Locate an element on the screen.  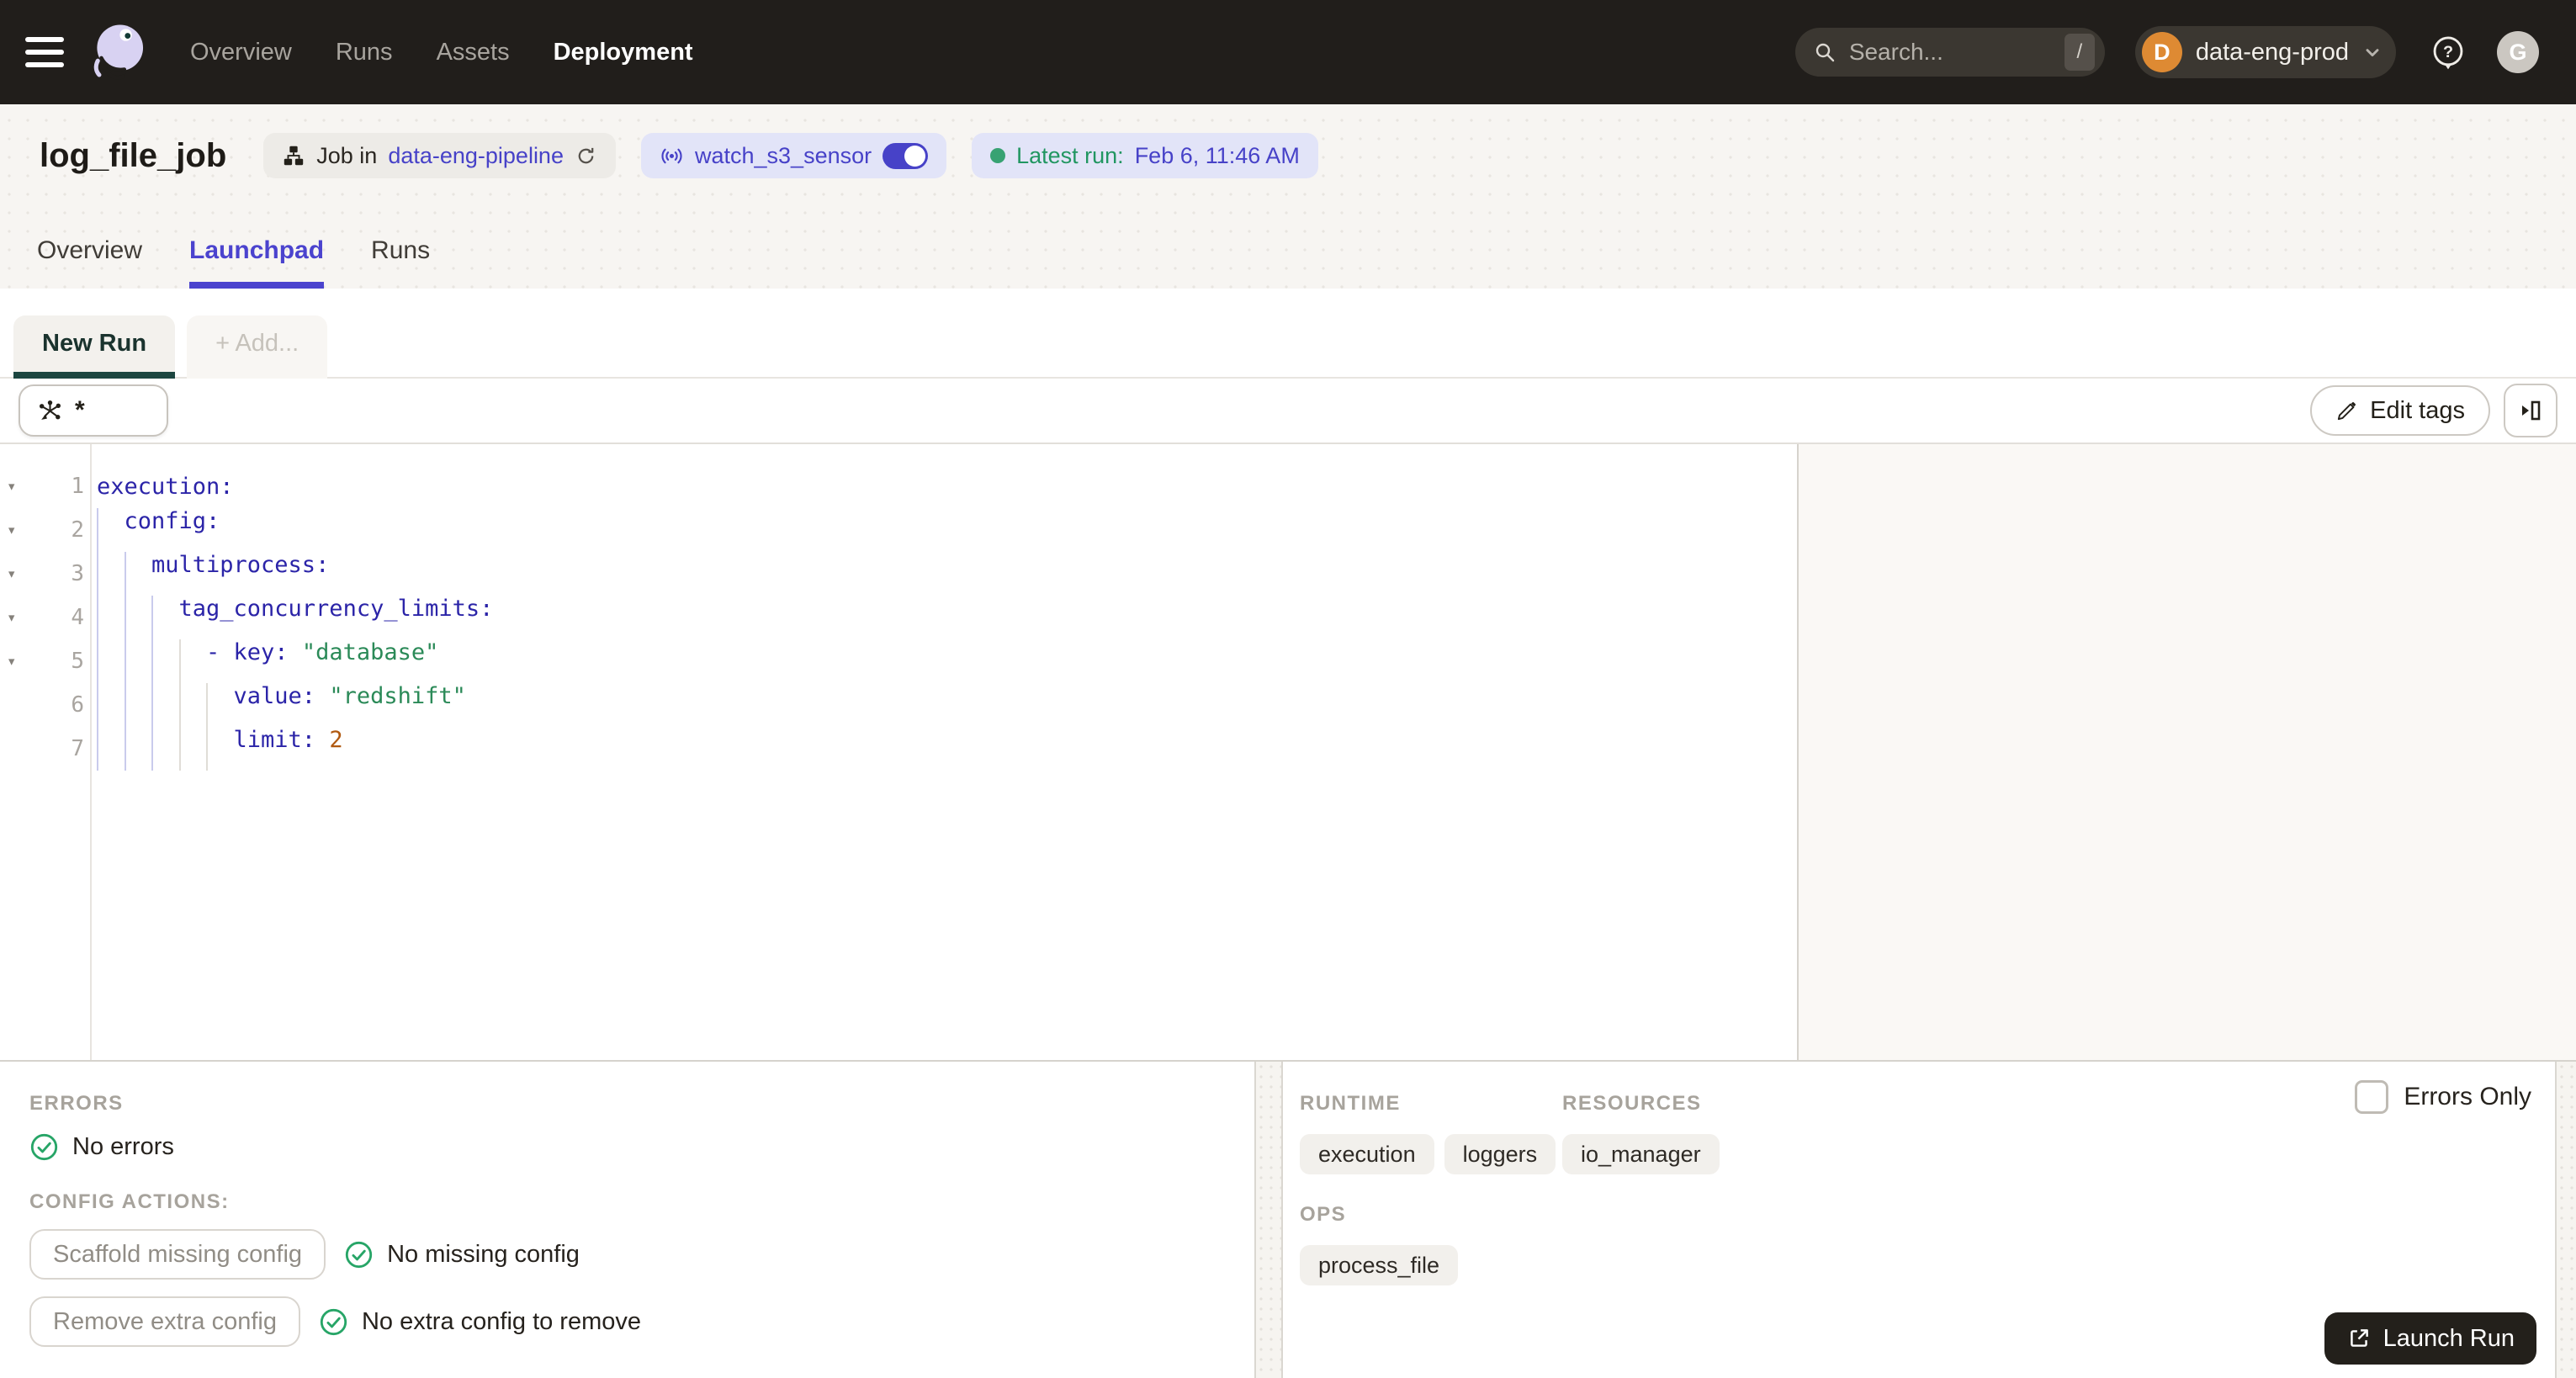
runtime-section-label: RUNTIME is located at coordinates (1350, 1103).